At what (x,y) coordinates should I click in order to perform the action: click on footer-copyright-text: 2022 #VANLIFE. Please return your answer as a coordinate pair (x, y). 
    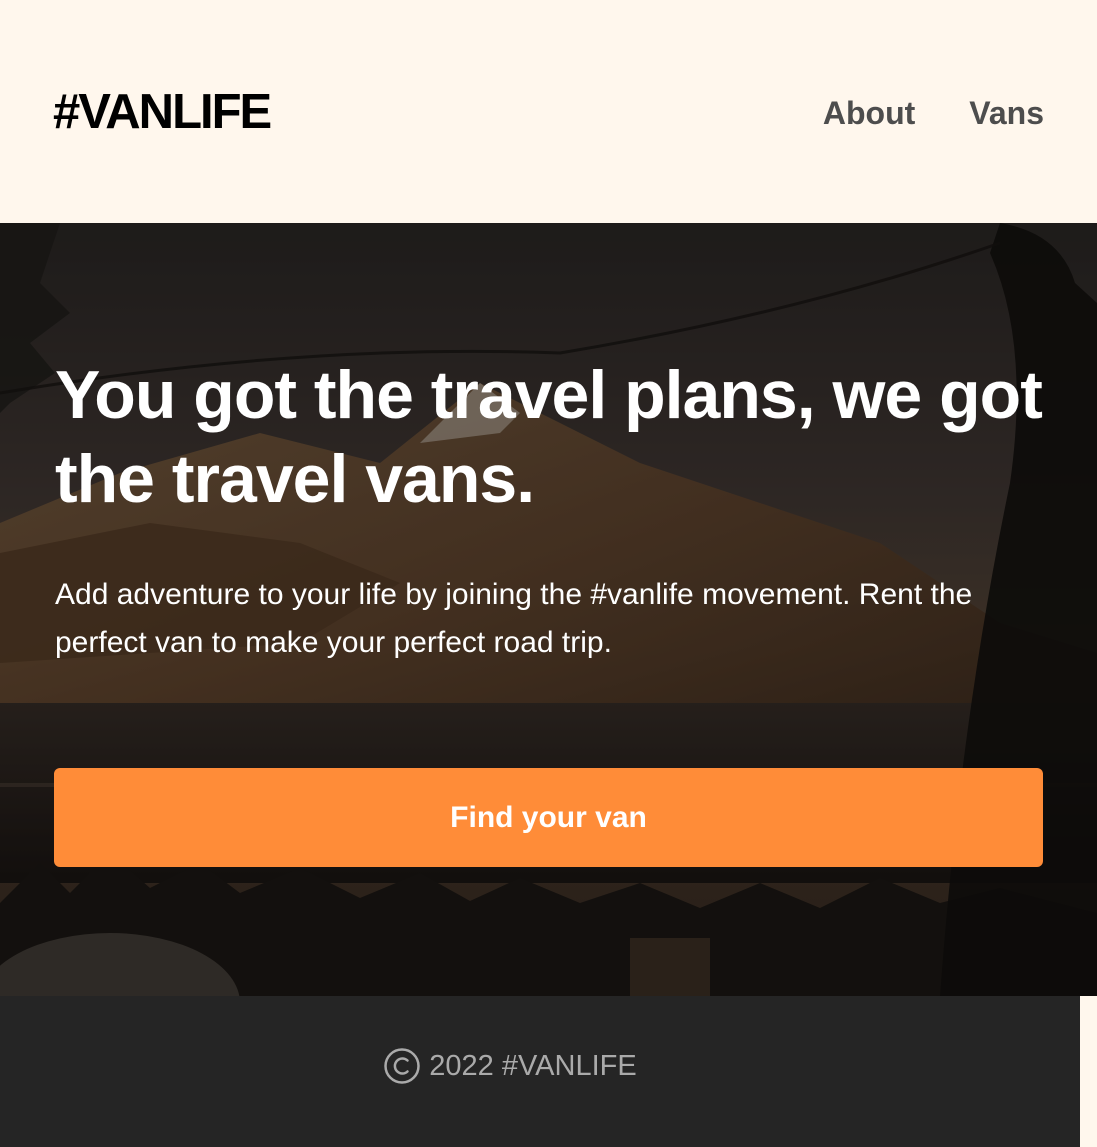
    Looking at the image, I should click on (533, 1066).